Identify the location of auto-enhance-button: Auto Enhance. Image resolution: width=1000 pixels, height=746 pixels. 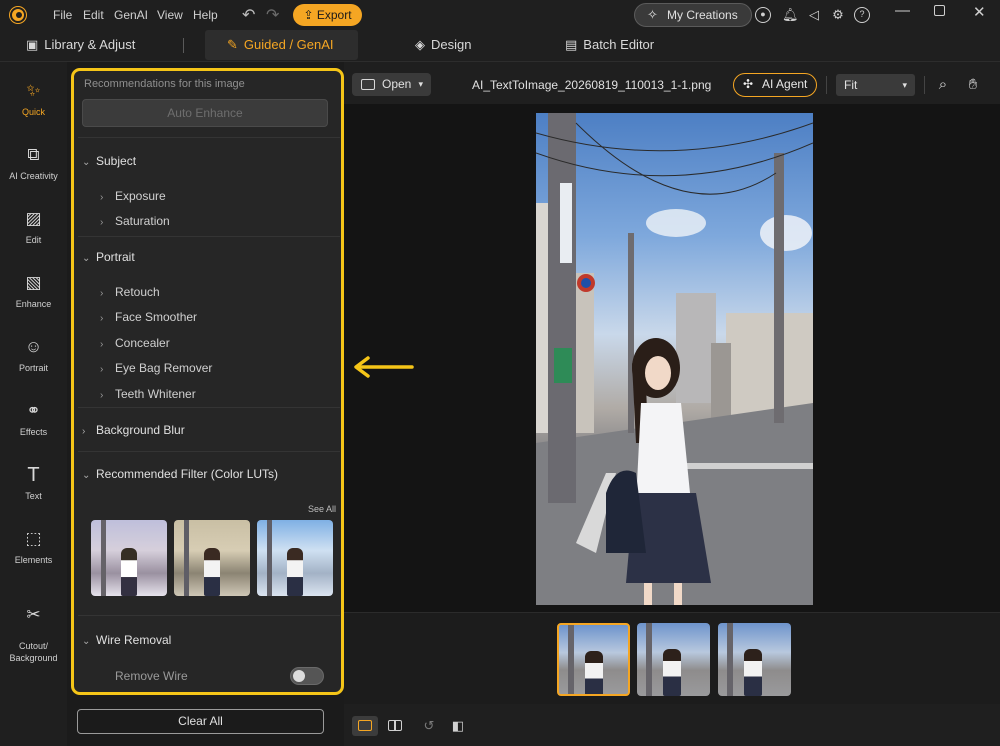
(205, 113).